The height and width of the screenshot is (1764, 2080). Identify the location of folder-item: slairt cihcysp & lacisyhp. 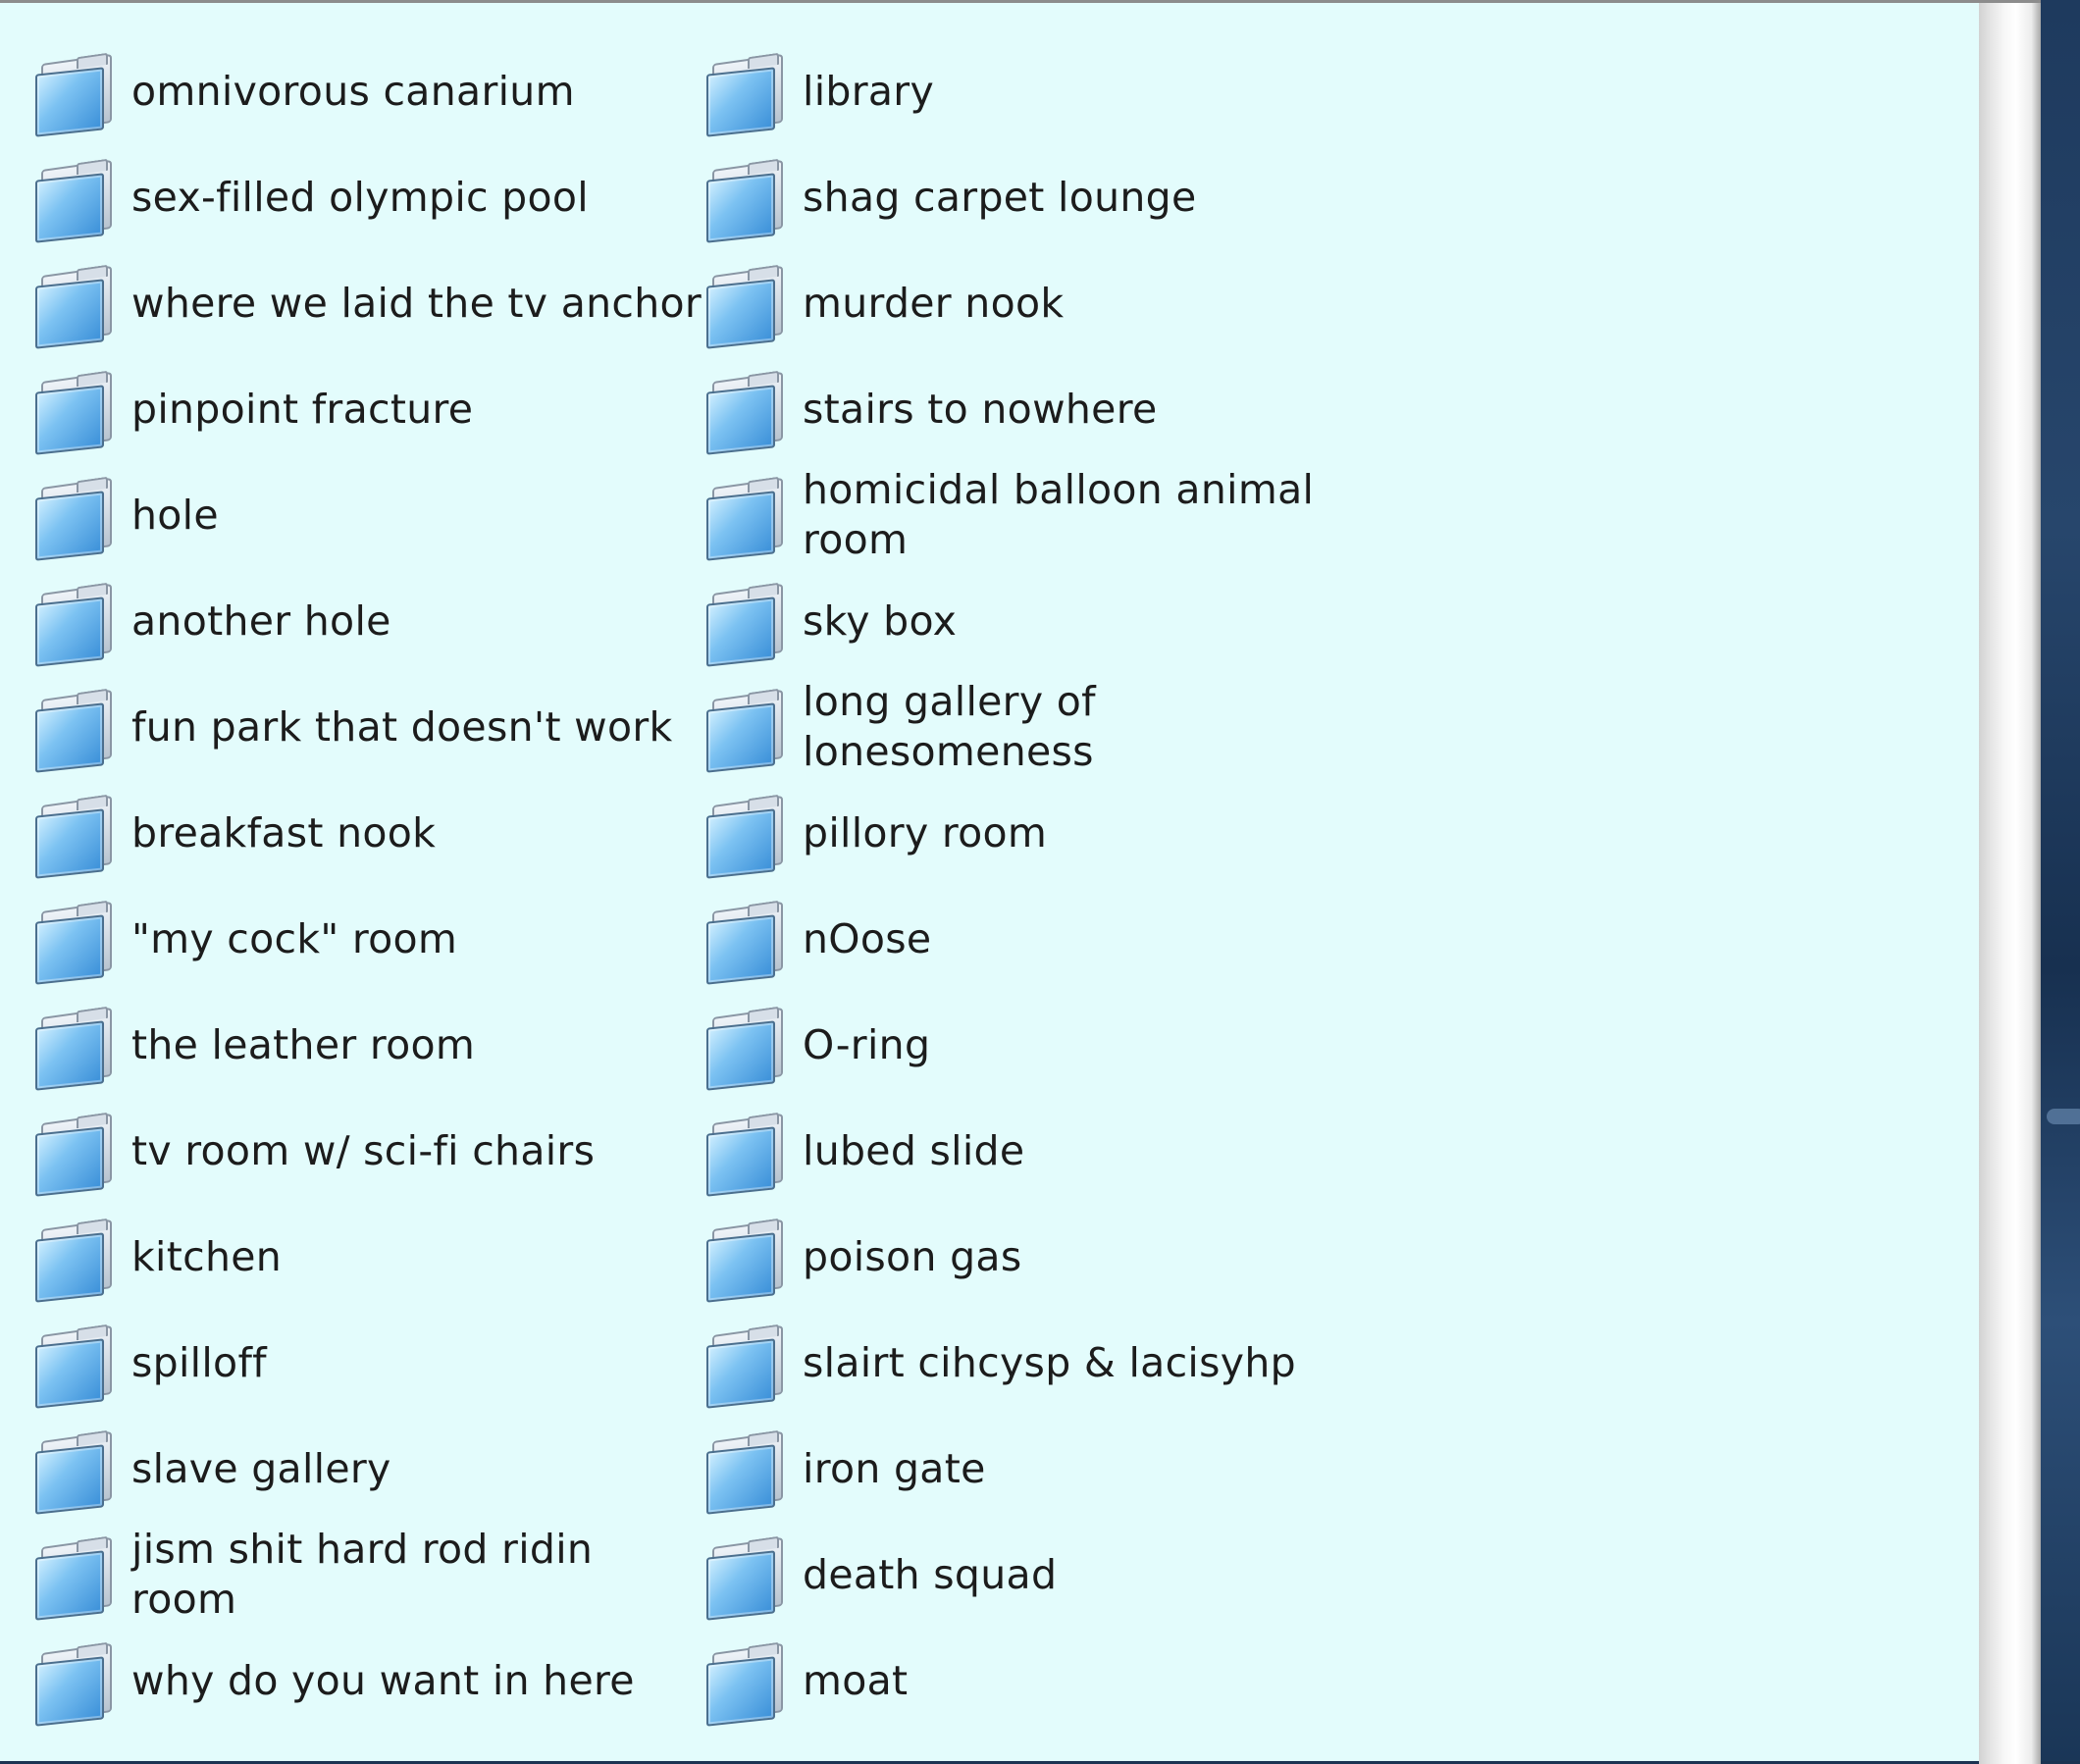
(1000, 1363).